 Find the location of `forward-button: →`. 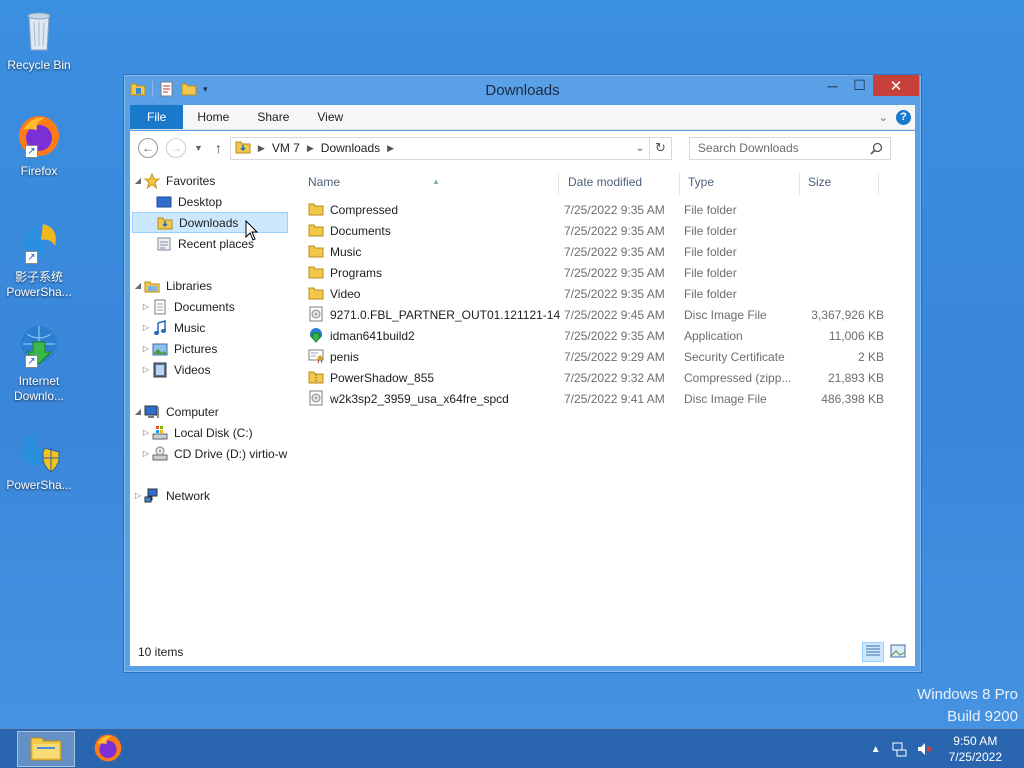

forward-button: → is located at coordinates (176, 148).